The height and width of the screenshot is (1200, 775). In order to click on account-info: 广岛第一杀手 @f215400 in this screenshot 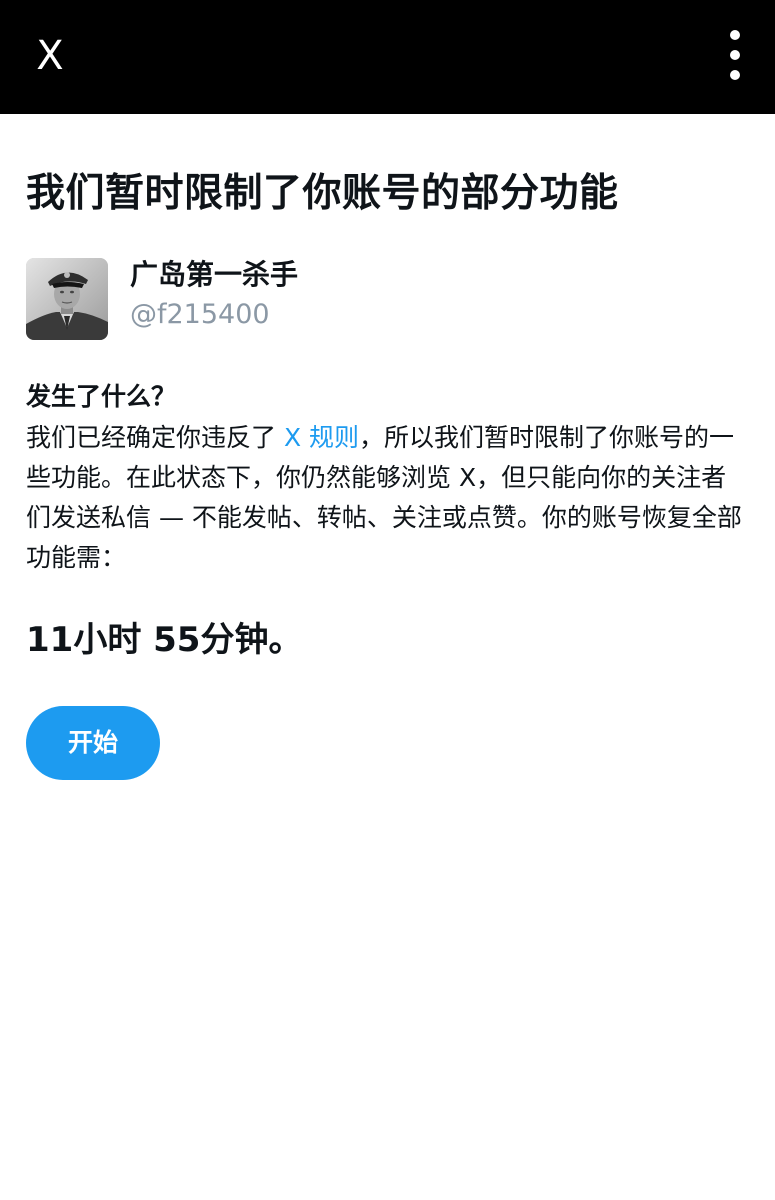, I will do `click(388, 299)`.